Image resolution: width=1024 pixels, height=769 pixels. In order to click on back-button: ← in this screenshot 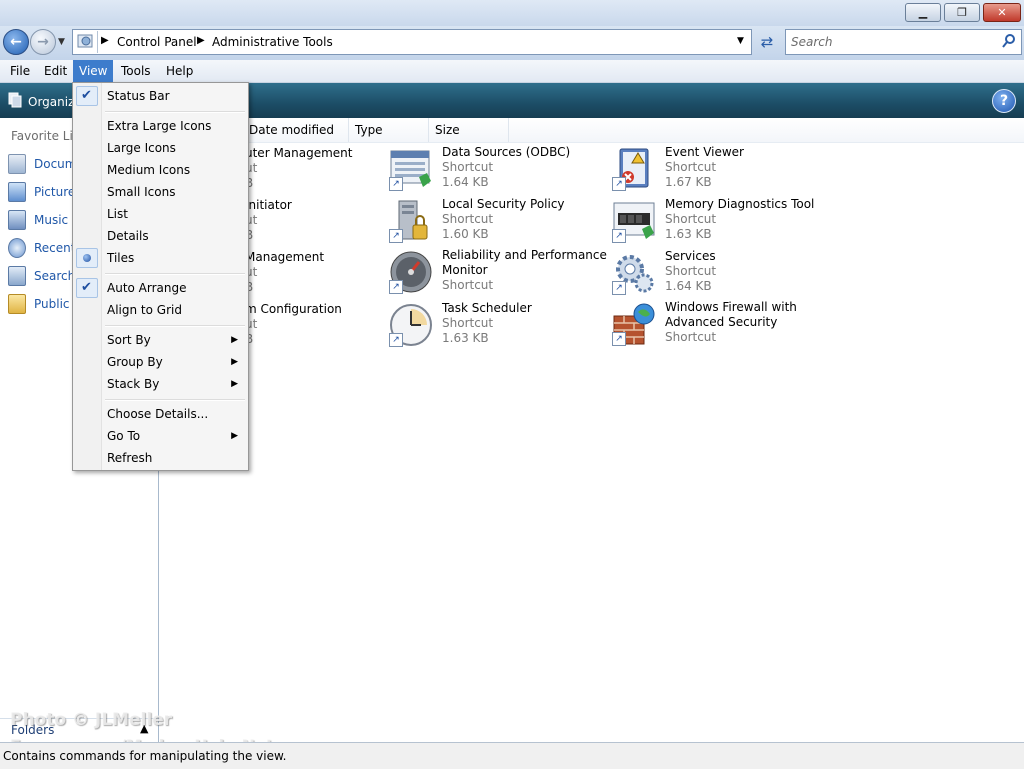, I will do `click(16, 42)`.